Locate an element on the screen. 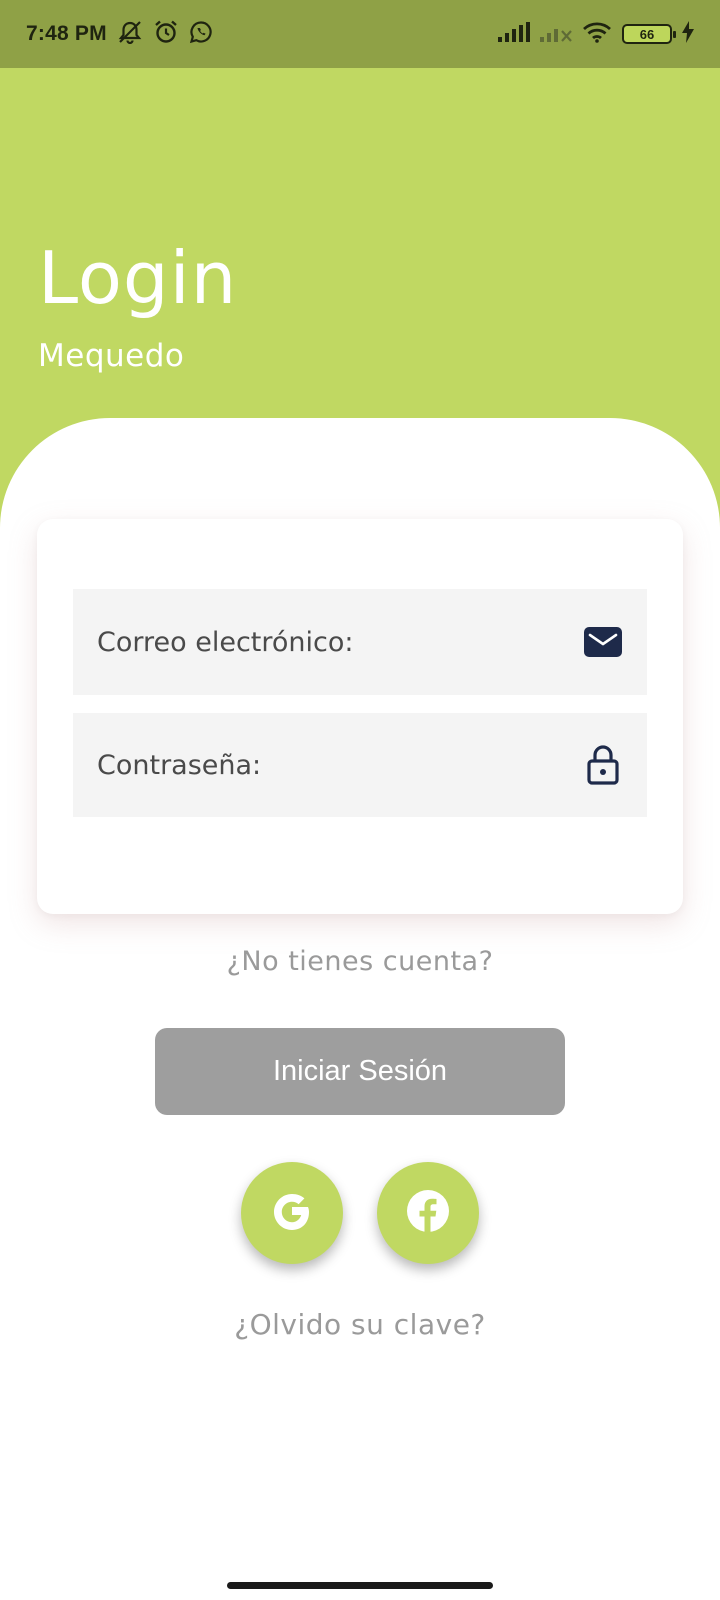 The height and width of the screenshot is (1600, 720). whatsapp-icon is located at coordinates (201, 34).